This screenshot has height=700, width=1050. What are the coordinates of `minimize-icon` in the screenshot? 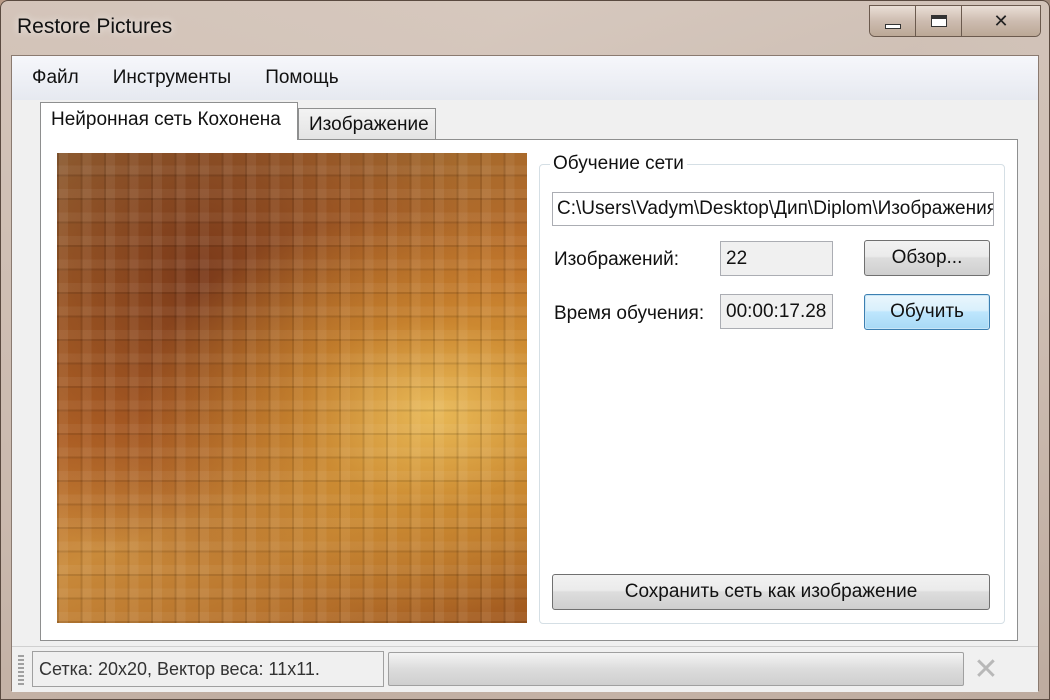 It's located at (892, 26).